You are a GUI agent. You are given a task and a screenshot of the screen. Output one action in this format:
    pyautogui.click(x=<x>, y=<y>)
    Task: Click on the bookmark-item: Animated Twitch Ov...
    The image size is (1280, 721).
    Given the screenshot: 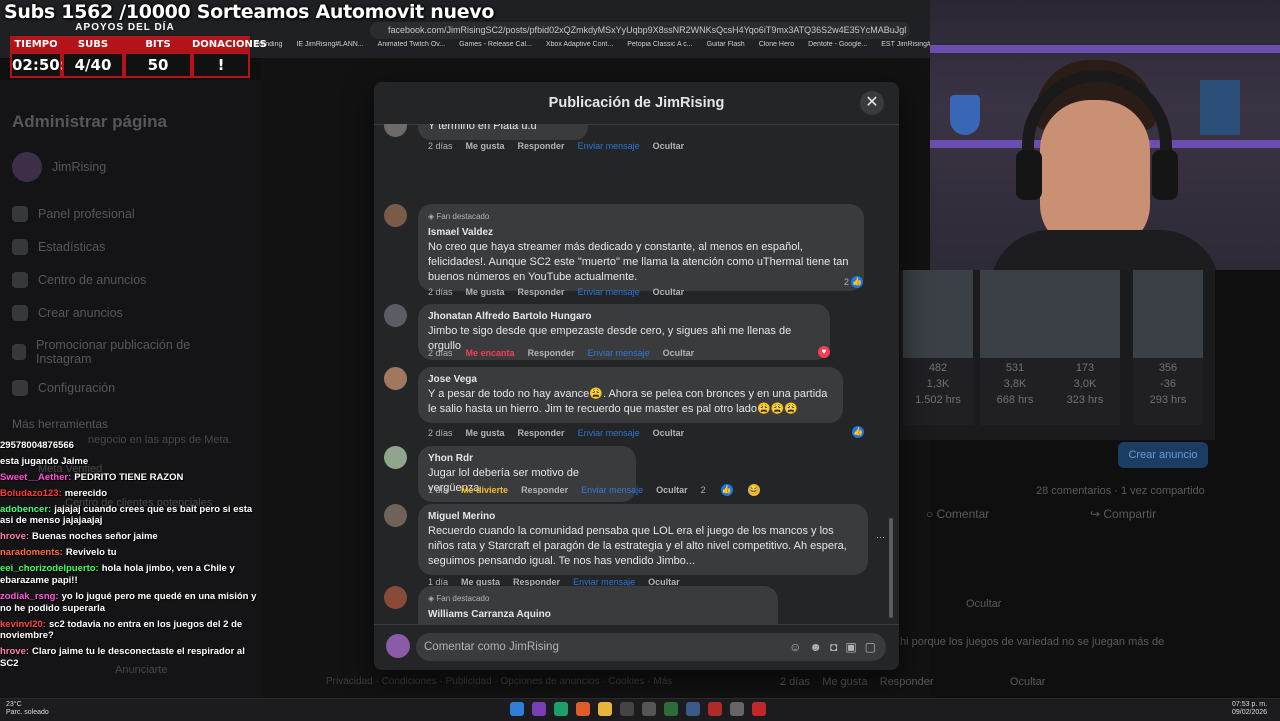 What is the action you would take?
    pyautogui.click(x=411, y=48)
    